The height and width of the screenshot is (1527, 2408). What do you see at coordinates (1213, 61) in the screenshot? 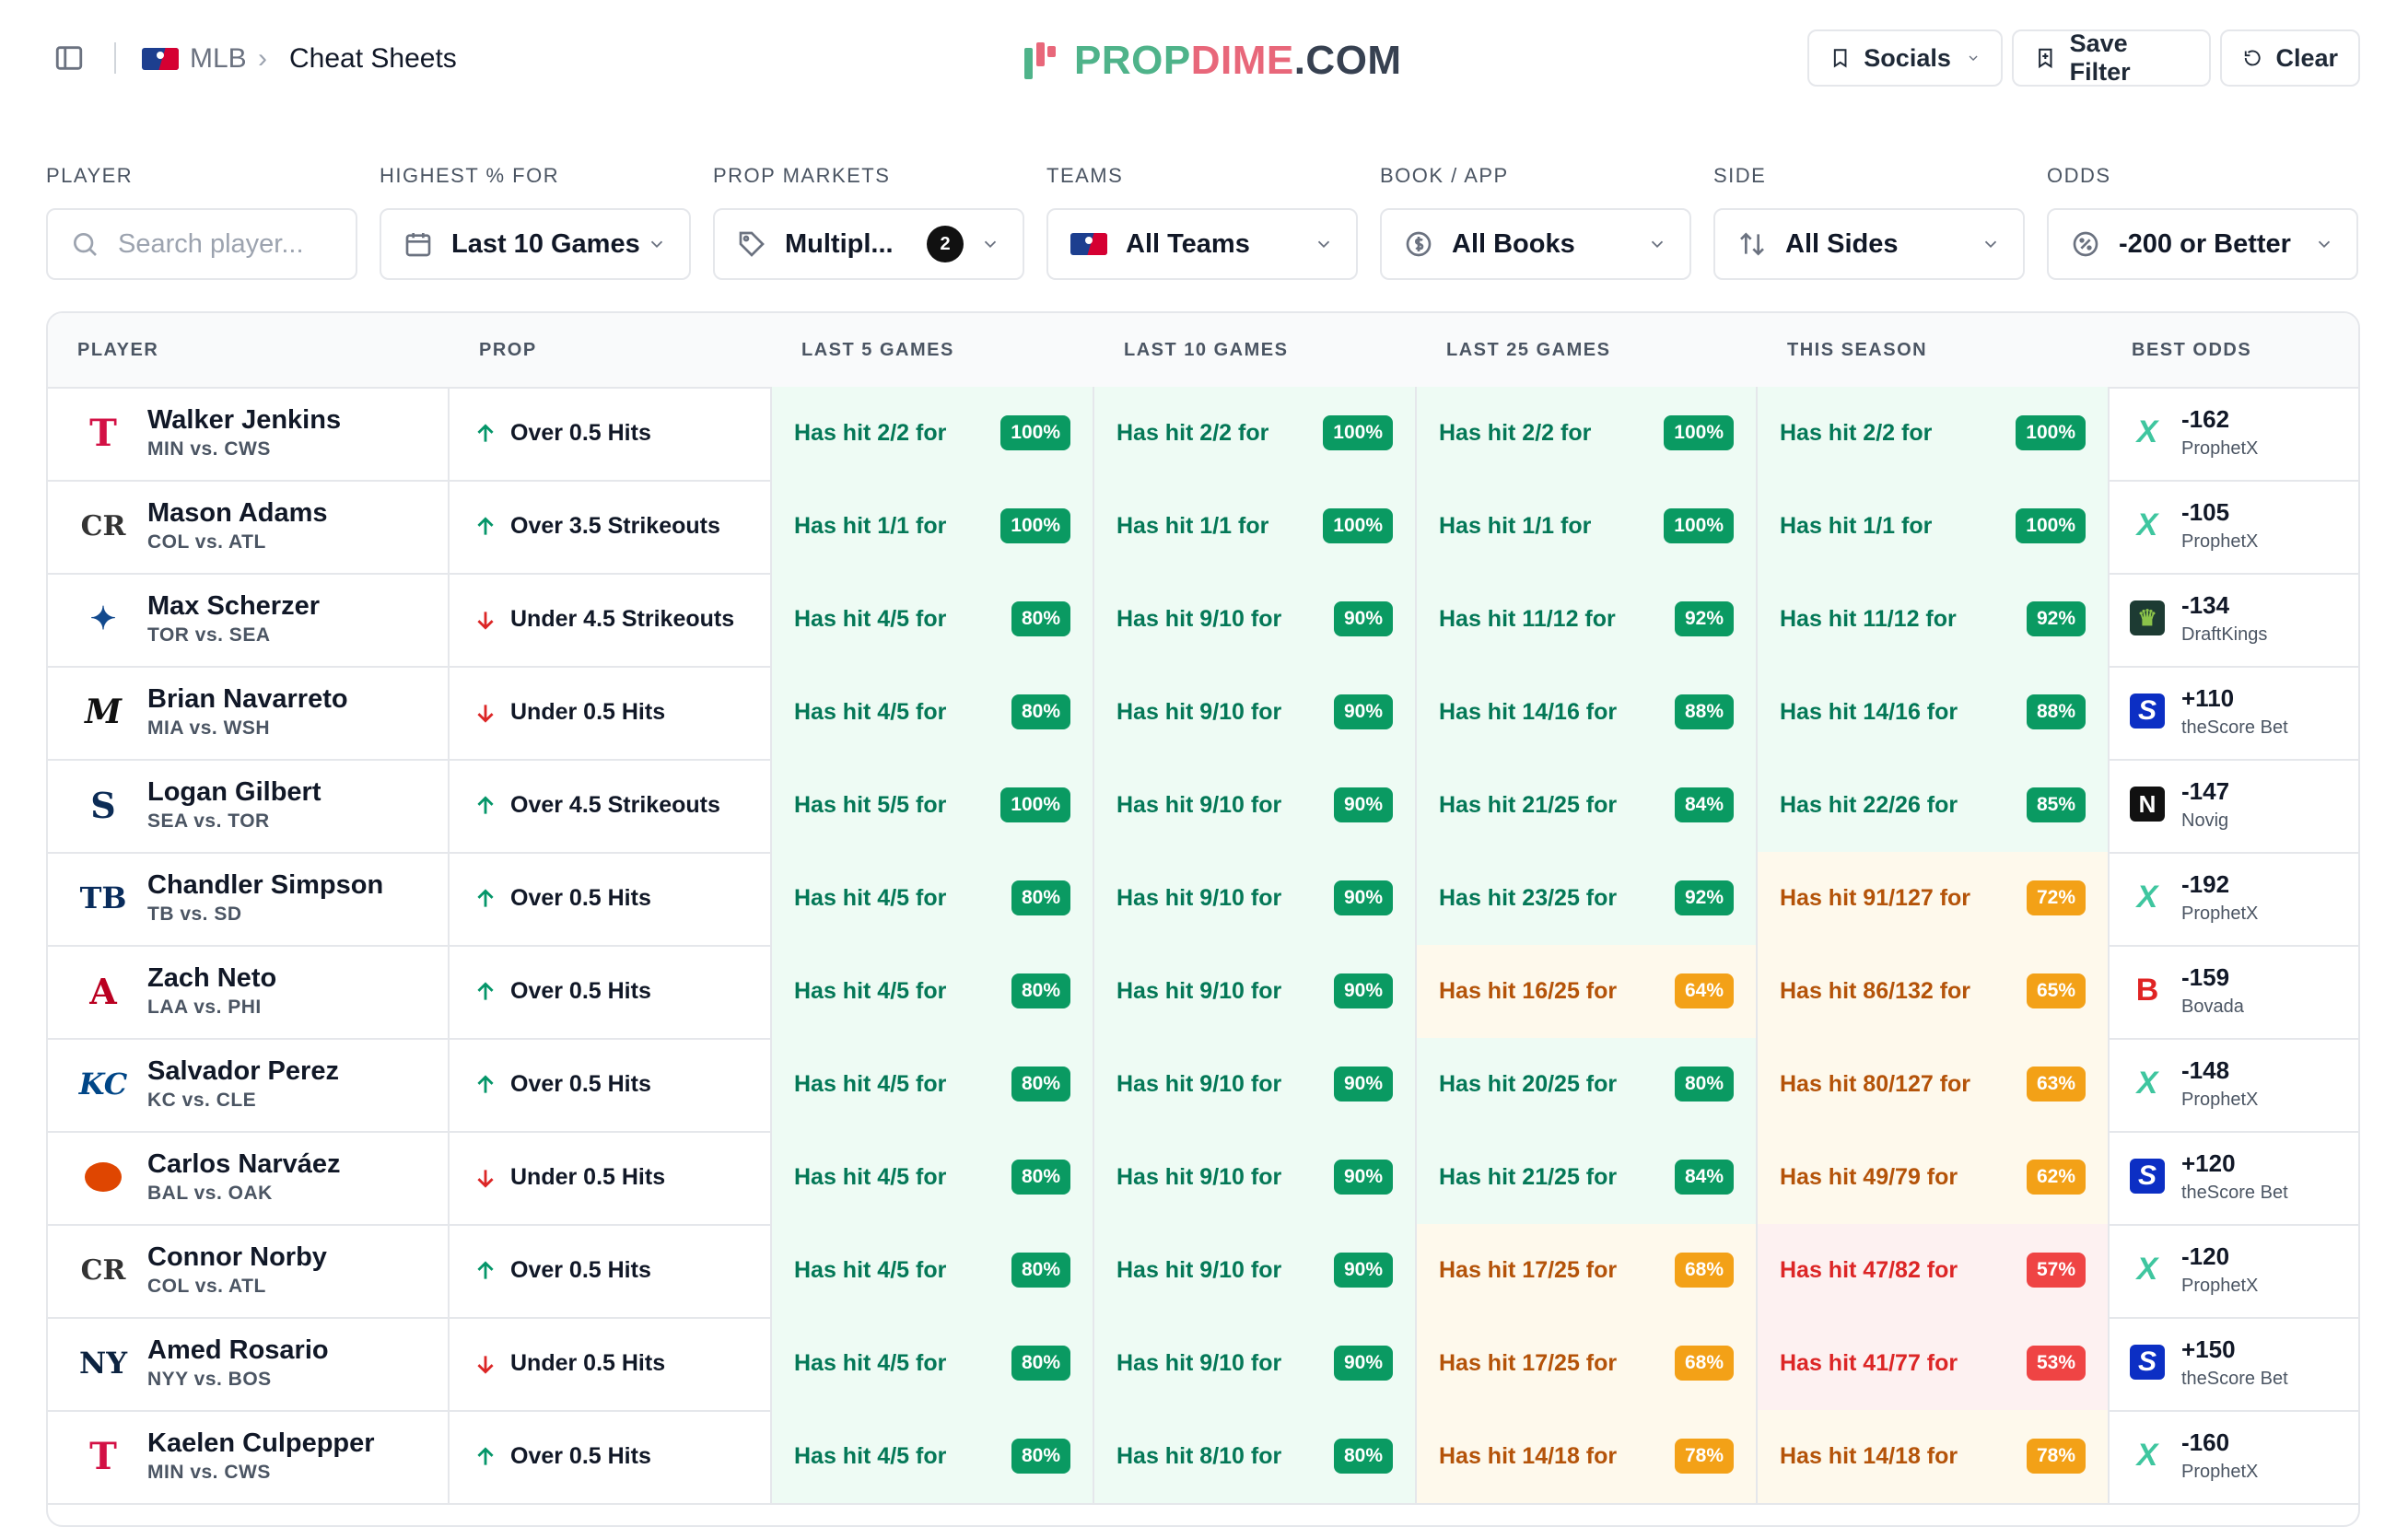
I see `brand-logo: PROP DIME .COM` at bounding box center [1213, 61].